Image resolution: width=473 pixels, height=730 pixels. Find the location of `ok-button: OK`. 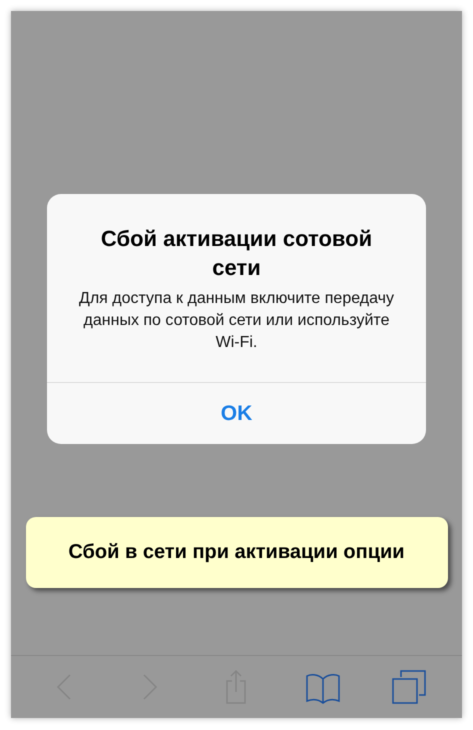

ok-button: OK is located at coordinates (236, 413).